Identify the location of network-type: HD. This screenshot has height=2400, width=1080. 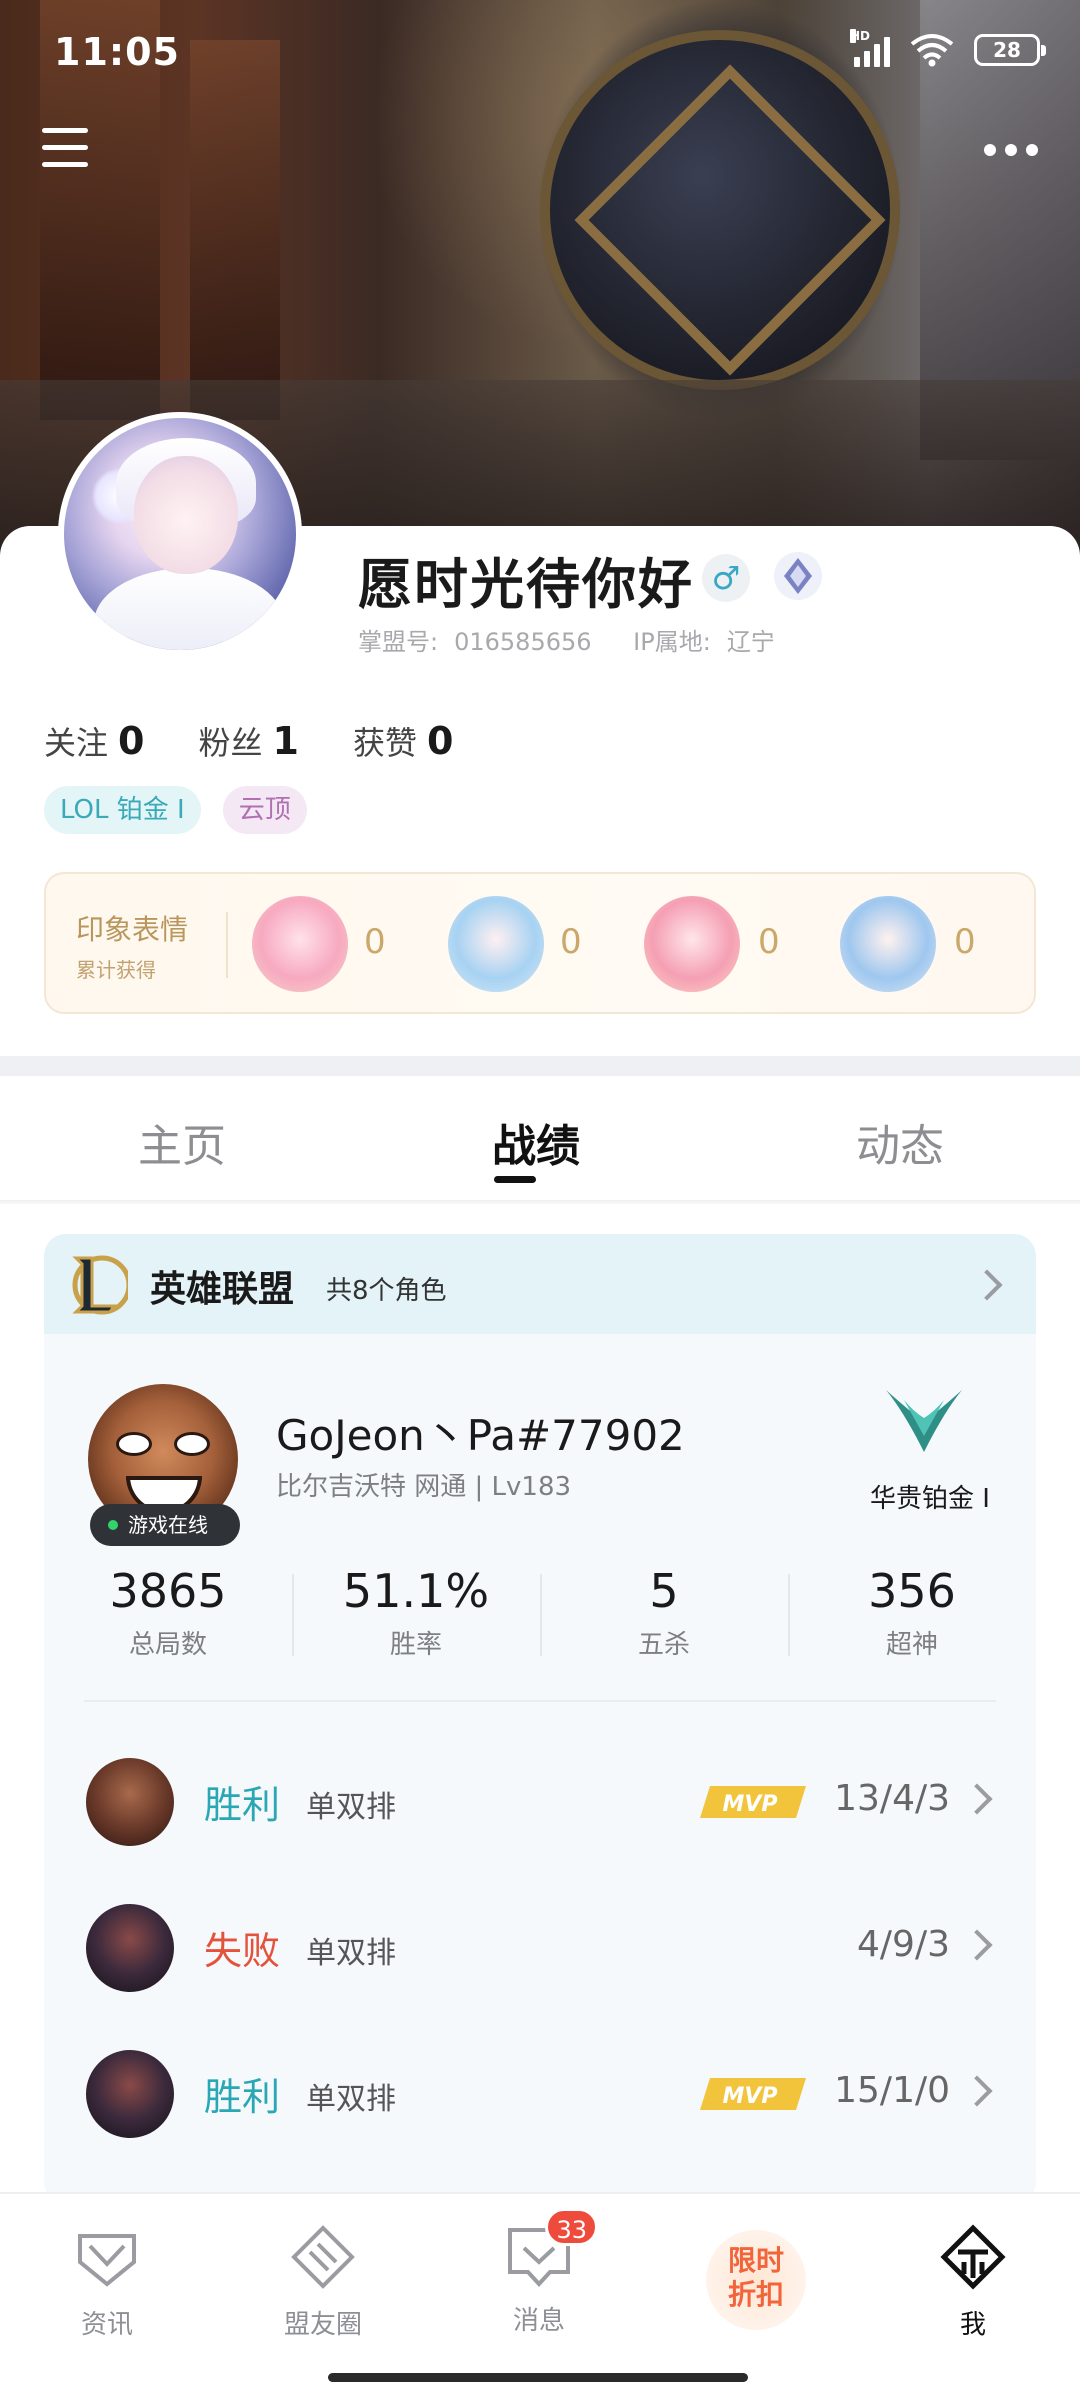
(860, 36).